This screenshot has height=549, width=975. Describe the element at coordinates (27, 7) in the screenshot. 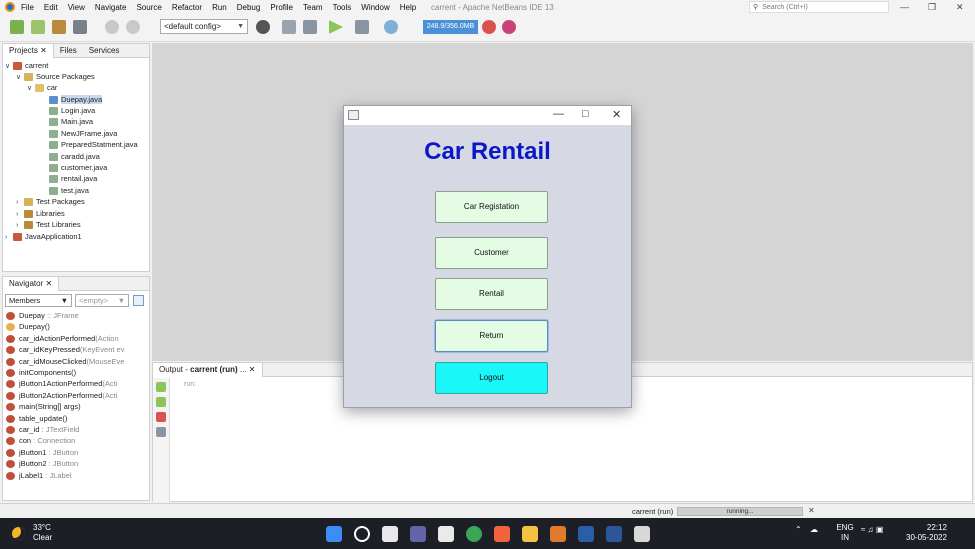

I see `menu-file: File` at that location.